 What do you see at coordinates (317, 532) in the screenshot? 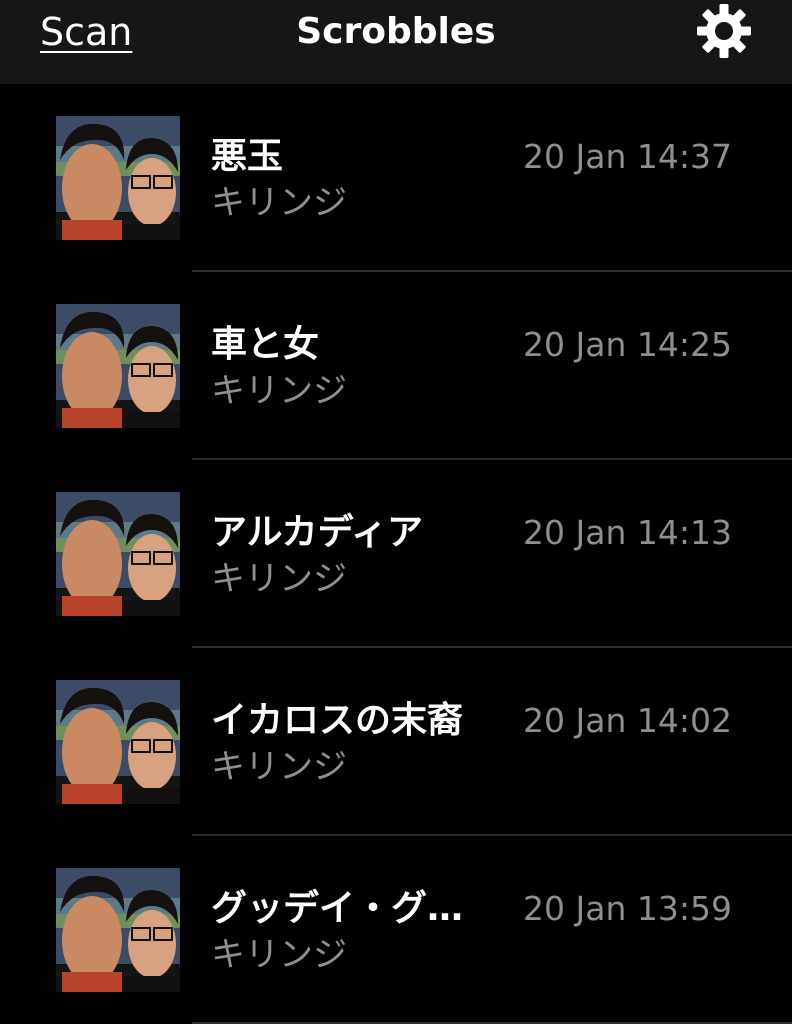
I see `track-title: アルカディア` at bounding box center [317, 532].